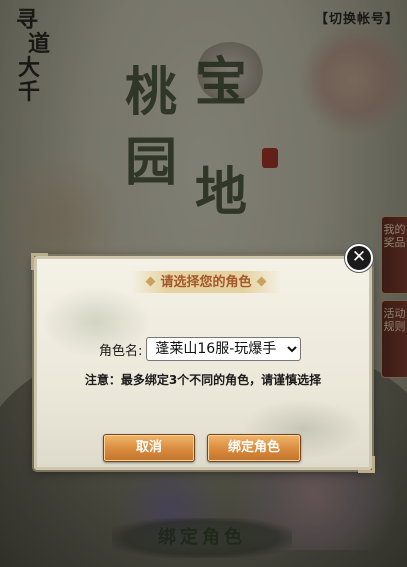  I want to click on role-select-row: 角色名: 蓬莱山16服-玩爆手, so click(200, 349).